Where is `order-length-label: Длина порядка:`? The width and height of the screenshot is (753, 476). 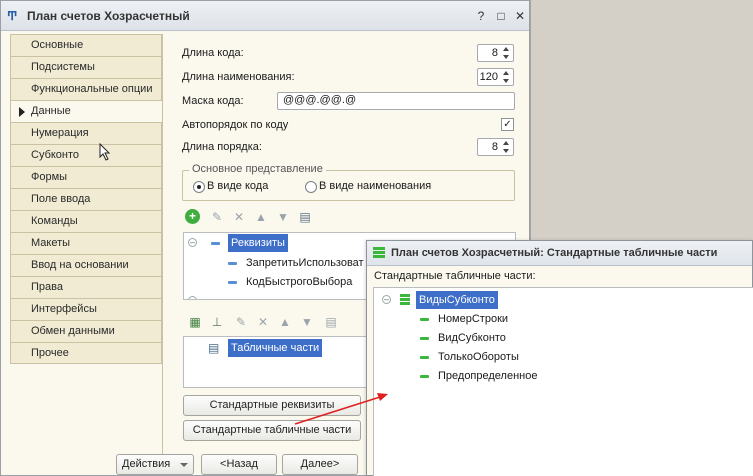
order-length-label: Длина порядка: is located at coordinates (222, 147).